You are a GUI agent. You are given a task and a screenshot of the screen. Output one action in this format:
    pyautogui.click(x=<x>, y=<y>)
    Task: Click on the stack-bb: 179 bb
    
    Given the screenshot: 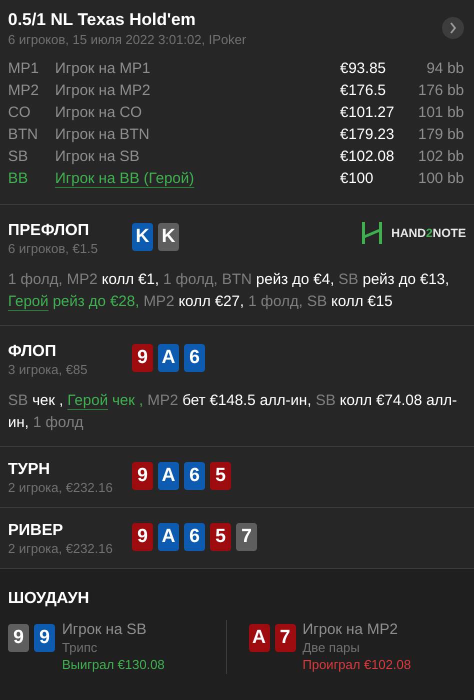 What is the action you would take?
    pyautogui.click(x=441, y=134)
    